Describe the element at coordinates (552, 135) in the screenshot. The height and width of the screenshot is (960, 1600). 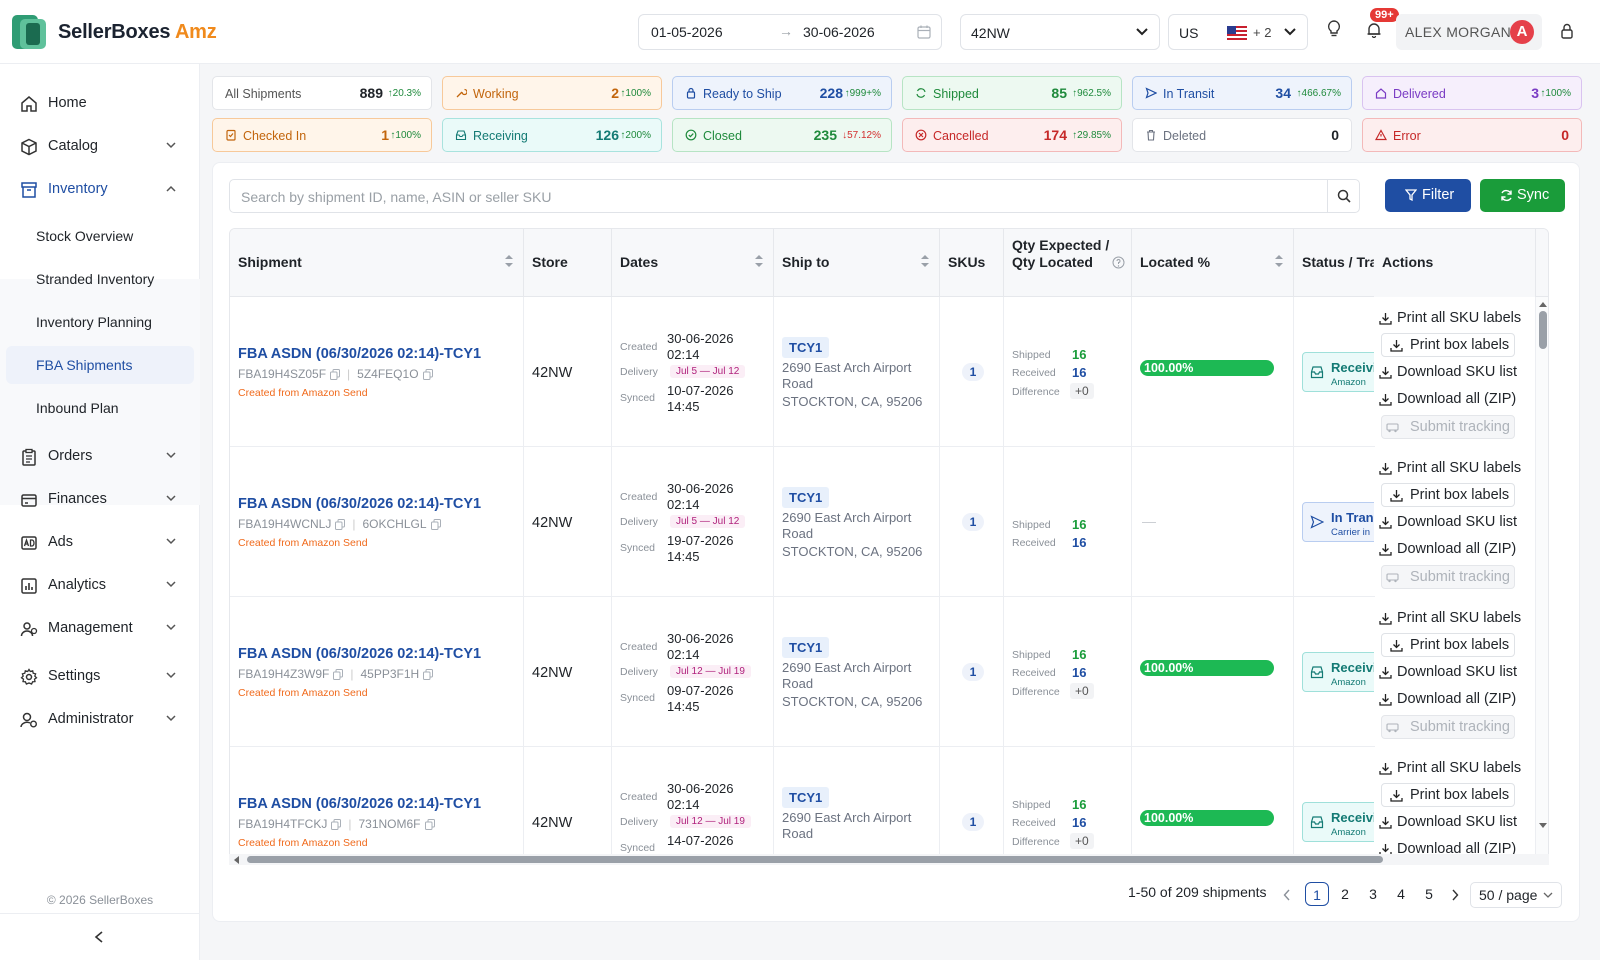
I see `status-card-receiving: Receiving 126 ↑200%` at that location.